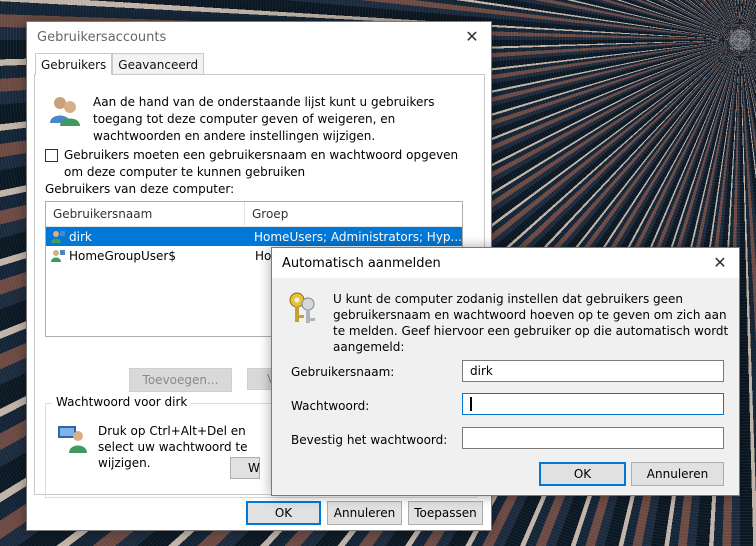 The width and height of the screenshot is (756, 546). What do you see at coordinates (582, 474) in the screenshot?
I see `dialog-ok-button: OK` at bounding box center [582, 474].